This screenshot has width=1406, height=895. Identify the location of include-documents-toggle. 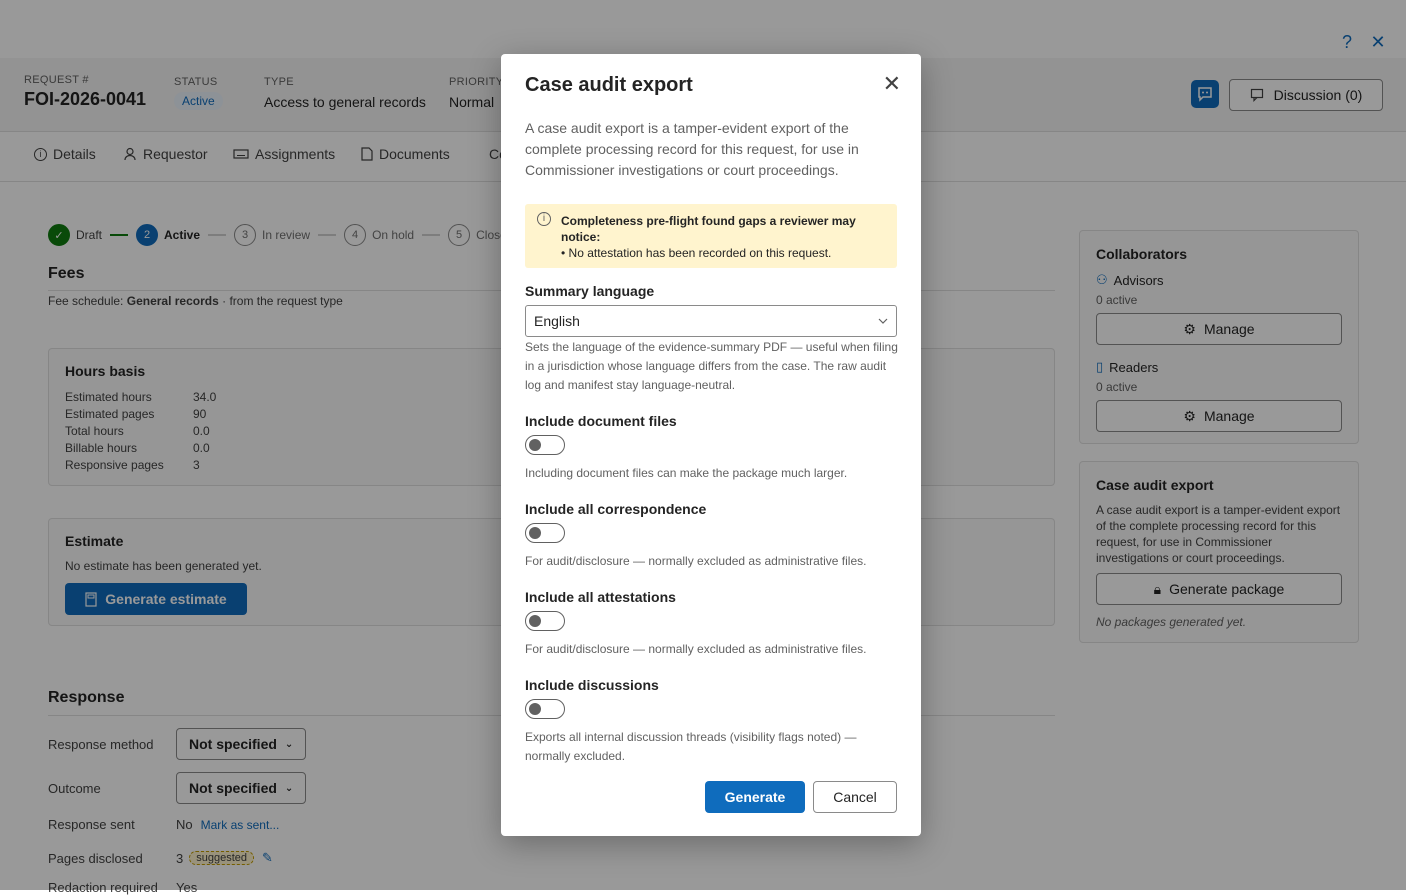
(545, 445).